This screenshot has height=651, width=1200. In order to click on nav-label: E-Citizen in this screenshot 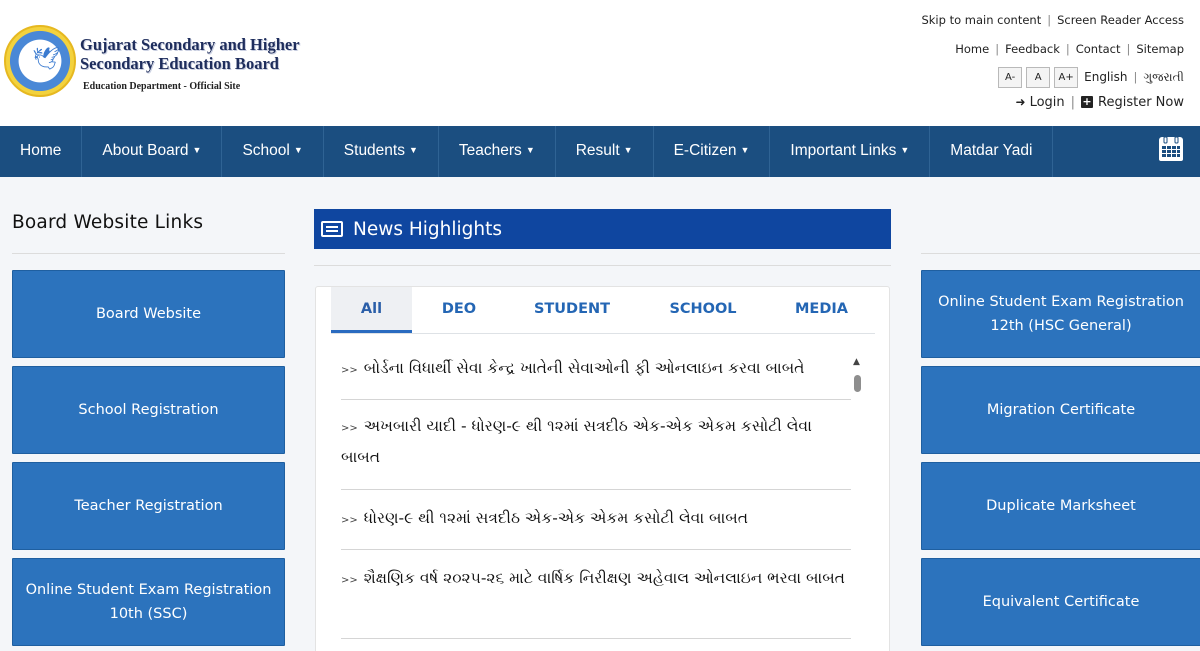, I will do `click(705, 150)`.